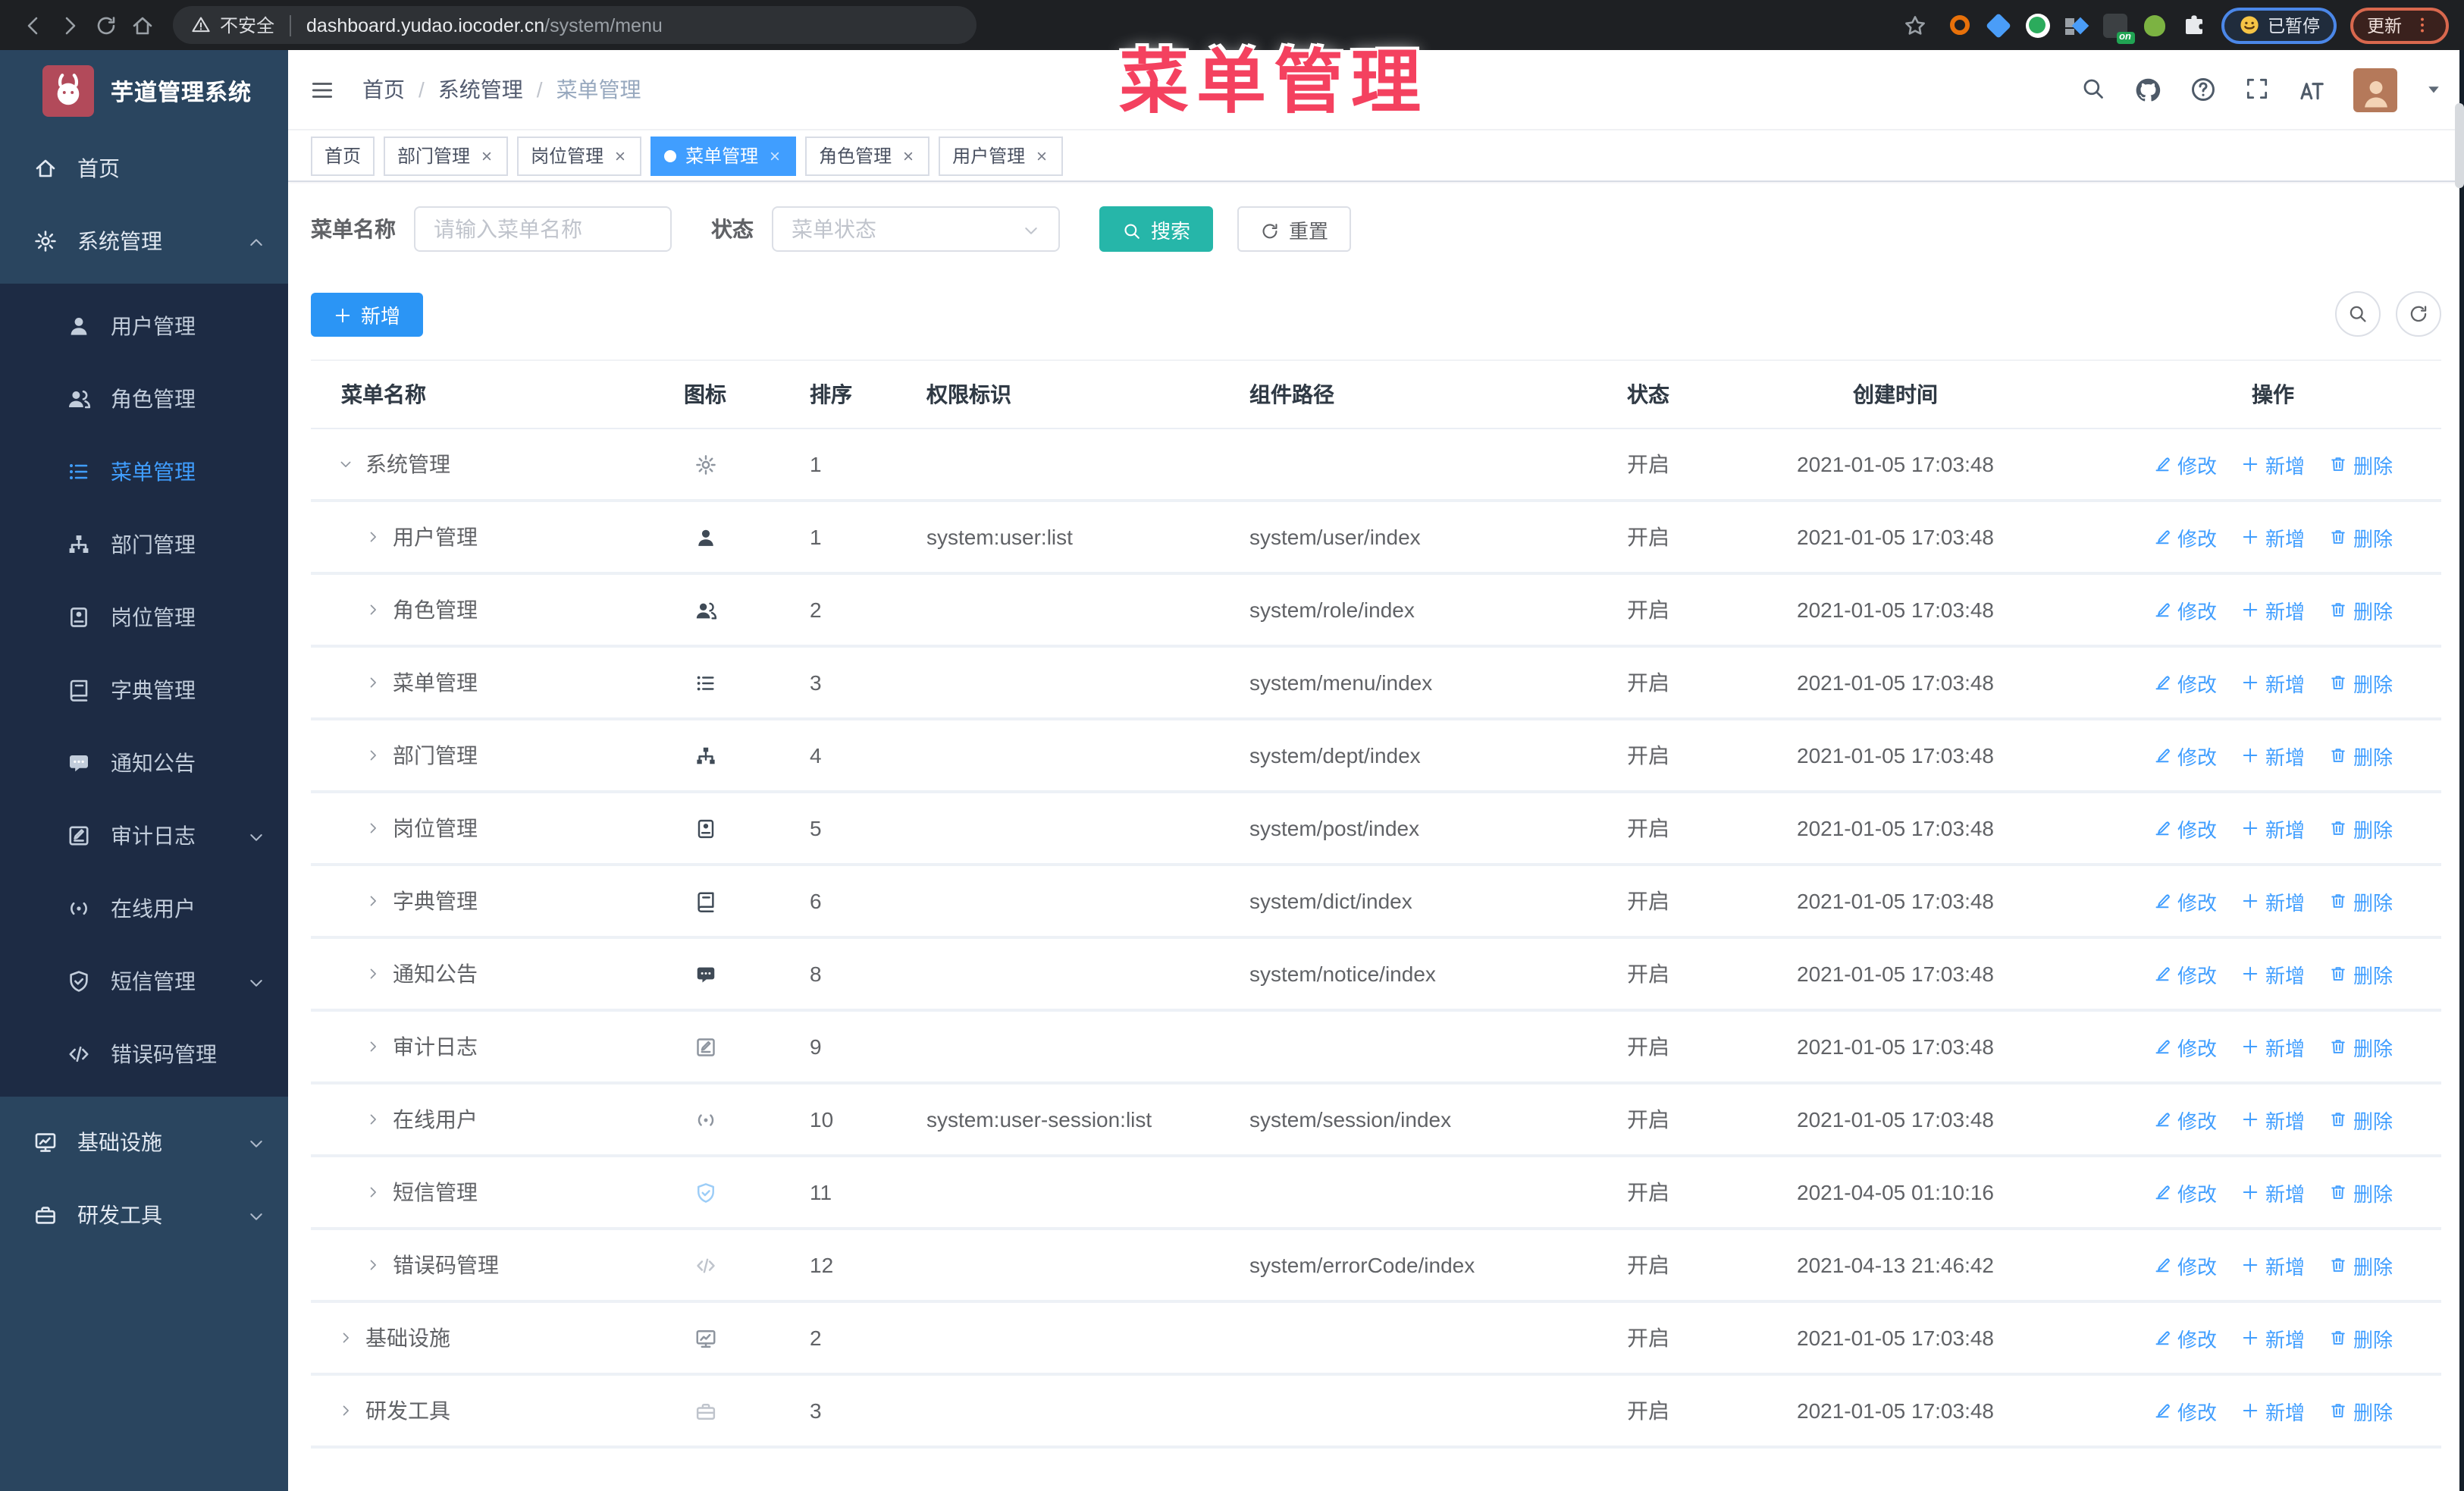 This screenshot has height=1491, width=2464. I want to click on sidebar-item-users: 角色管理, so click(144, 399).